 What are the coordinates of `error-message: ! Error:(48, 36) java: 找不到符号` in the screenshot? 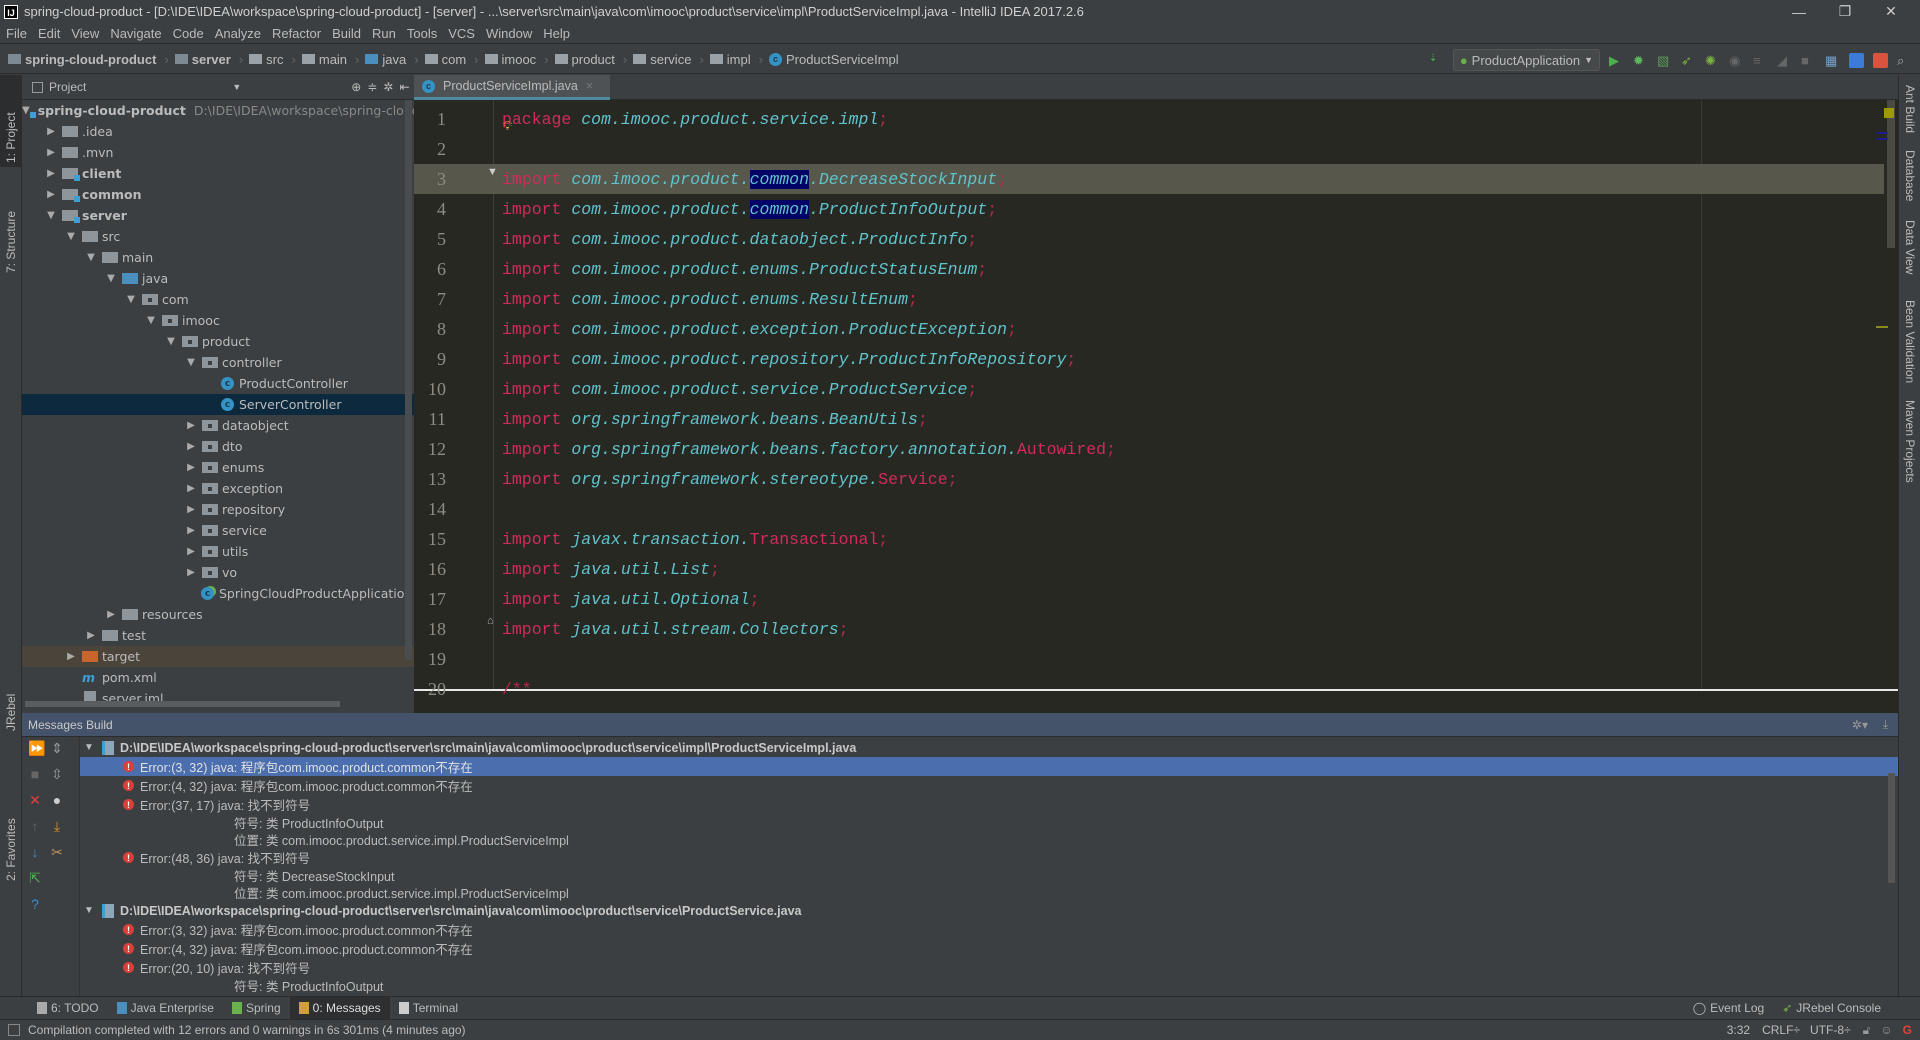 It's located at (989, 857).